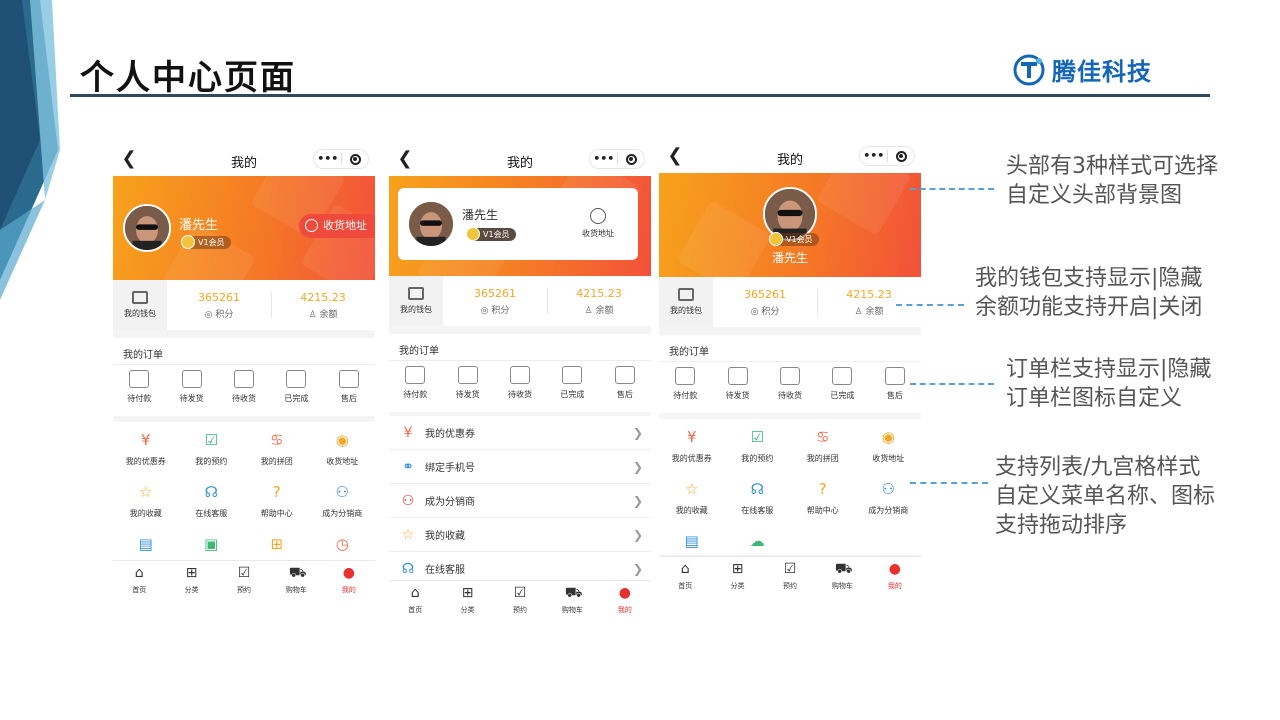 This screenshot has height=720, width=1280. I want to click on list-item-coupons: ¥ 我的优惠券 ❯, so click(520, 433).